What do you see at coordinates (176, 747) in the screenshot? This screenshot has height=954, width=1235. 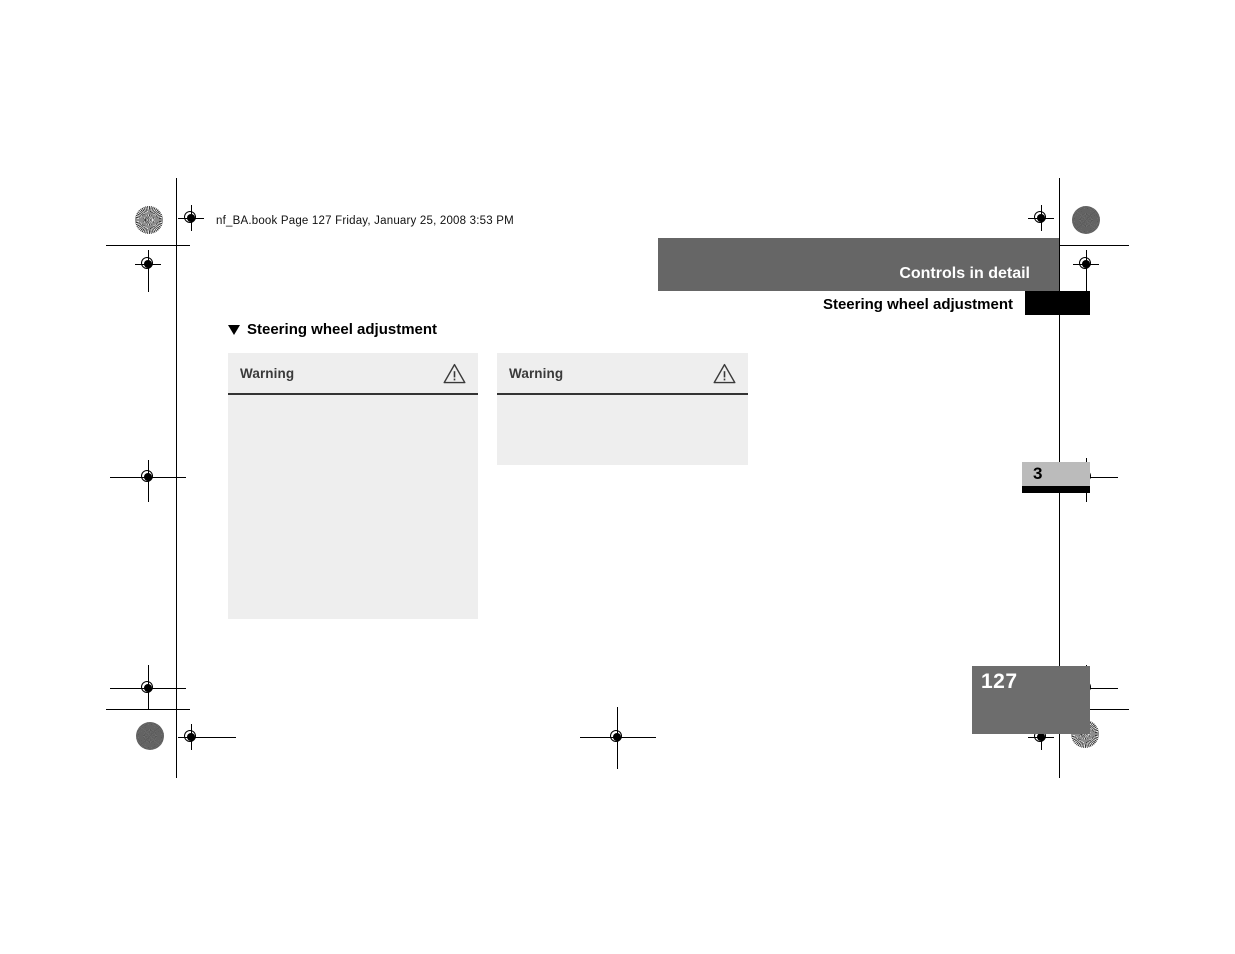 I see `trim-line-left-tick` at bounding box center [176, 747].